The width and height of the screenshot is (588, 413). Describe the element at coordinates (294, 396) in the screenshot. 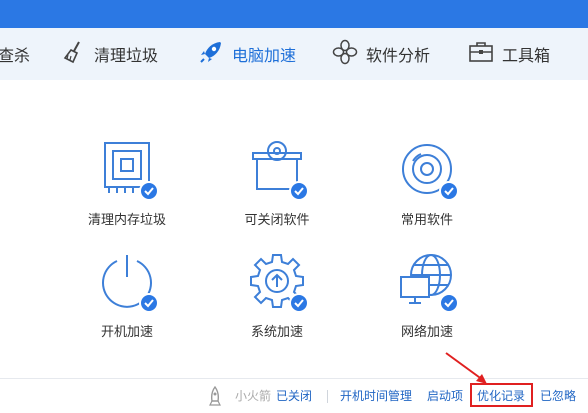

I see `rocket-status-link: 已关闭` at that location.